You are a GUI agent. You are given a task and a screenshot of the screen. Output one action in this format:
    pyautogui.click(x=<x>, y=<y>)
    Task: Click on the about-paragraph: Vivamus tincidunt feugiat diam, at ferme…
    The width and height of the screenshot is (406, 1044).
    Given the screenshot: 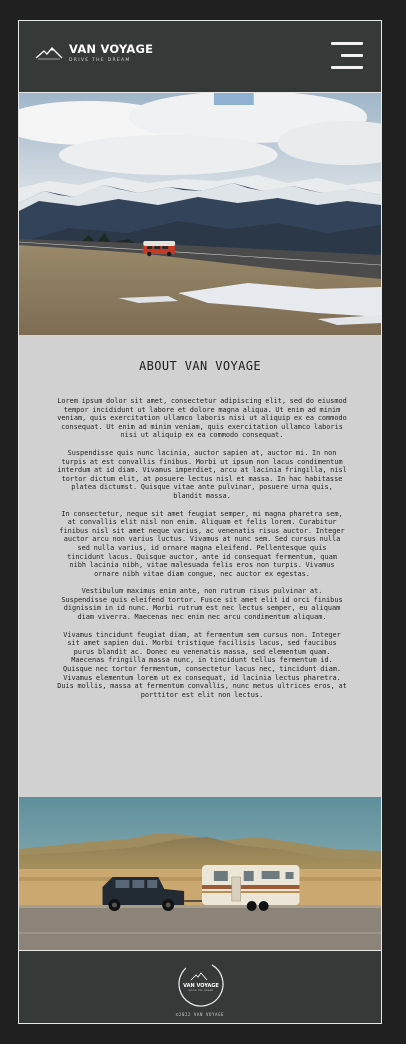 What is the action you would take?
    pyautogui.click(x=202, y=664)
    